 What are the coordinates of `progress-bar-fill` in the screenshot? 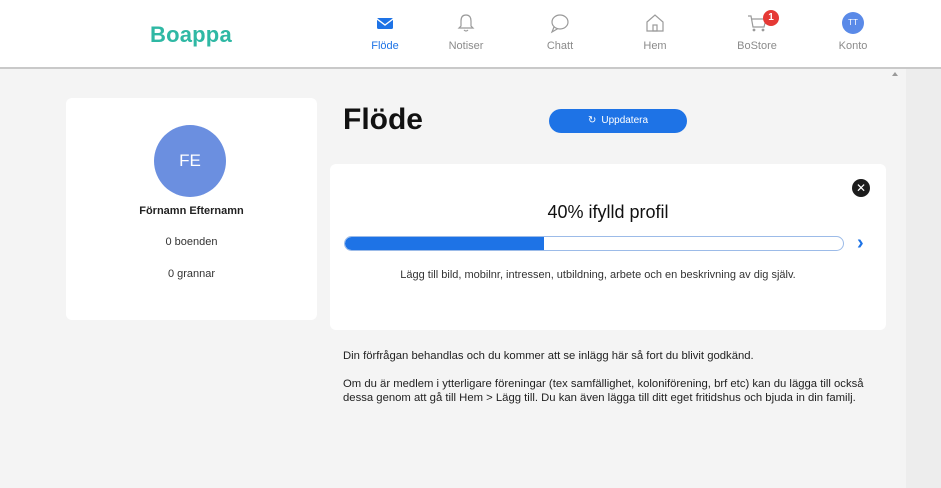 It's located at (445, 243).